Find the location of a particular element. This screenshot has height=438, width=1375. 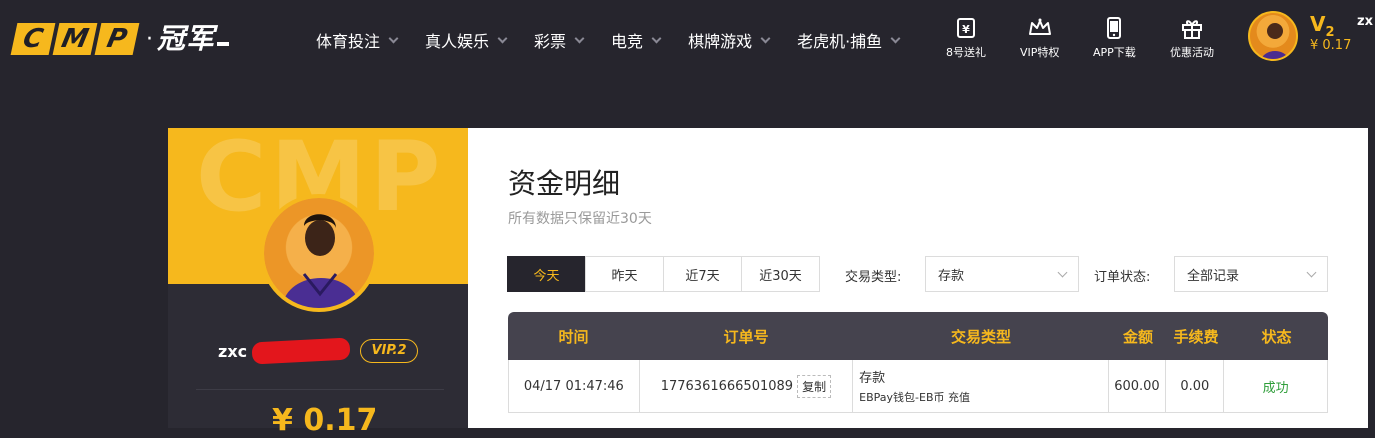

column-header-fee: 手续费 is located at coordinates (1196, 336).